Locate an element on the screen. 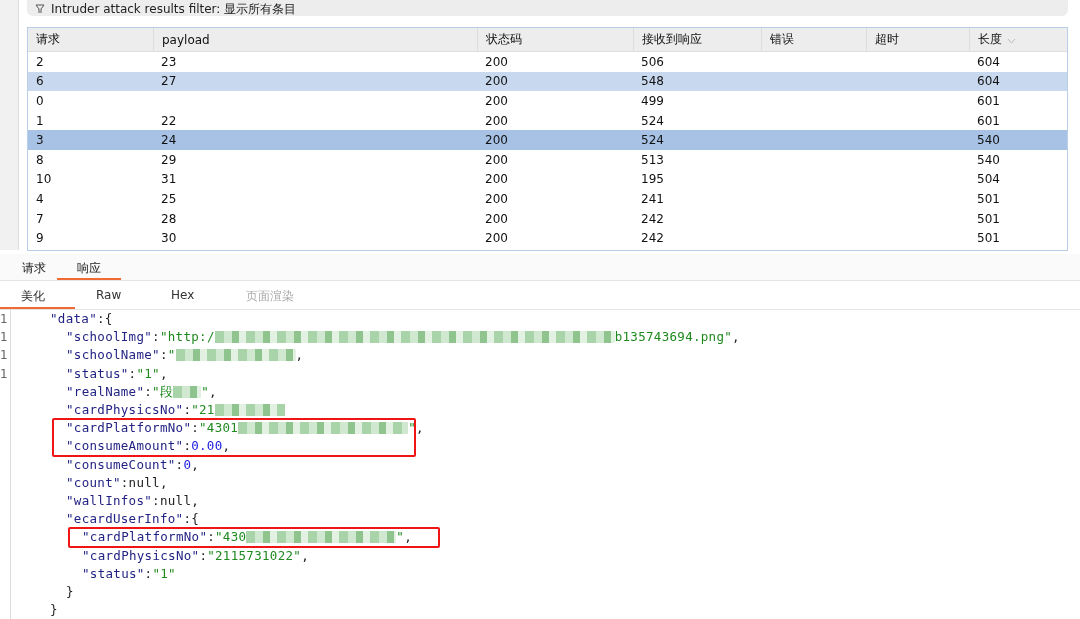 The height and width of the screenshot is (619, 1080). json-key: "realName" is located at coordinates (105, 391).